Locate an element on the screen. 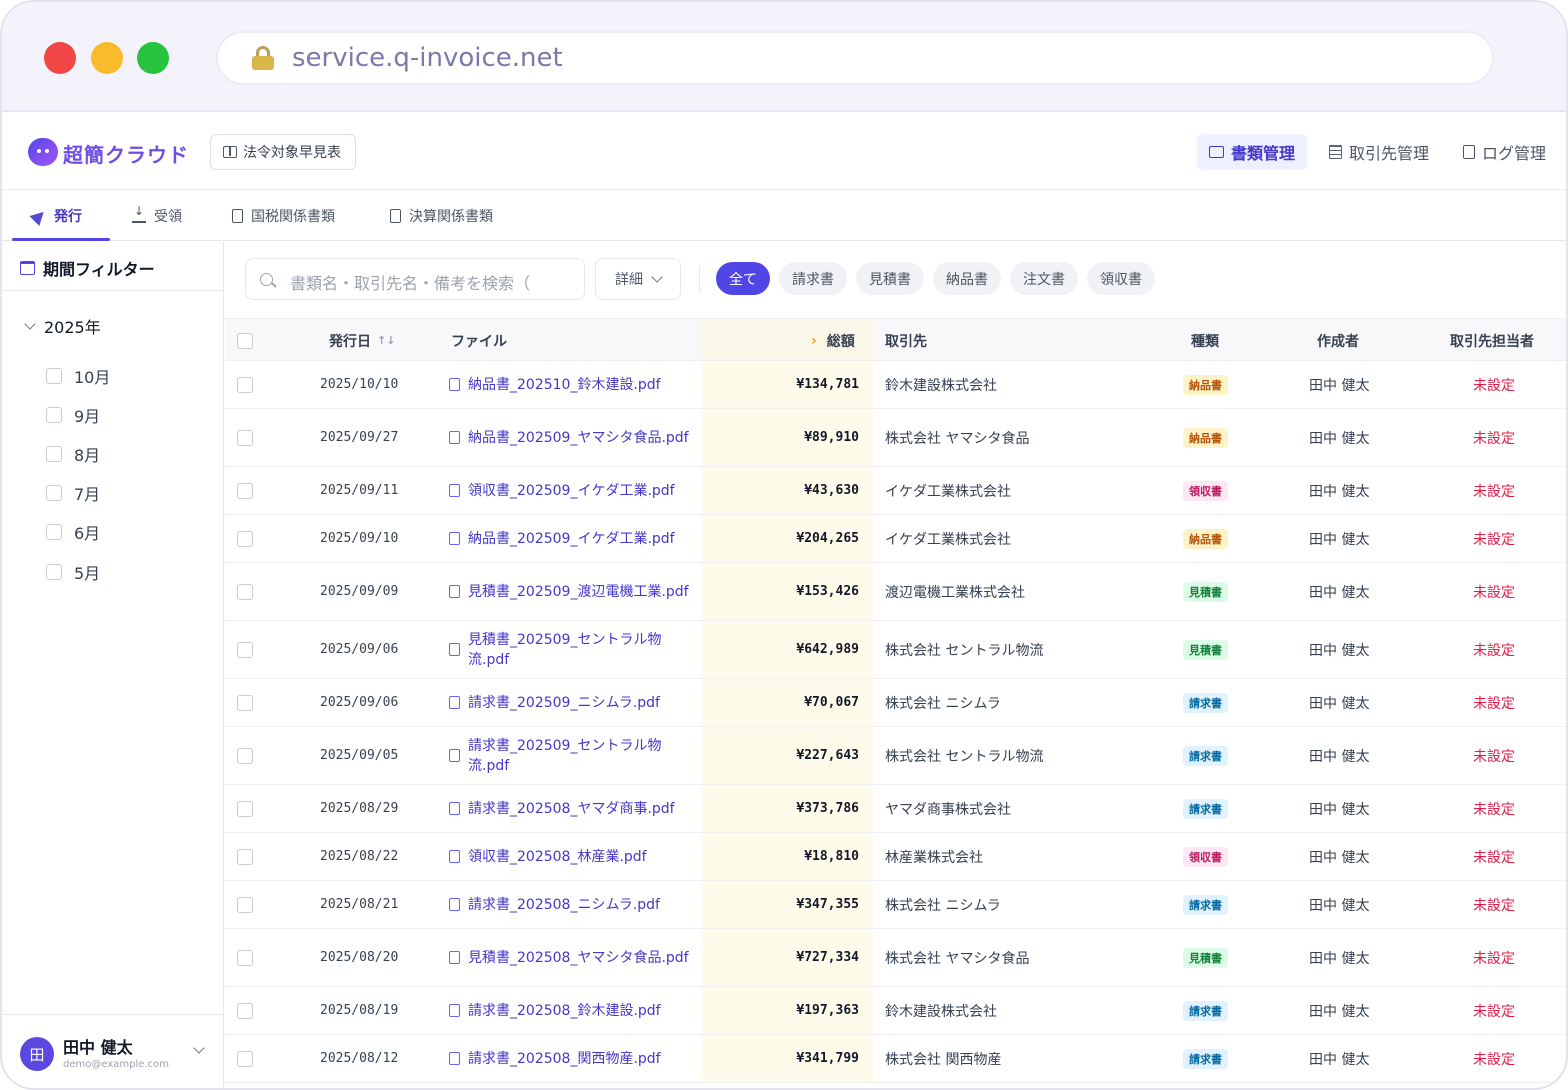 The height and width of the screenshot is (1090, 1568). type-cell: 見積書 is located at coordinates (1205, 591).